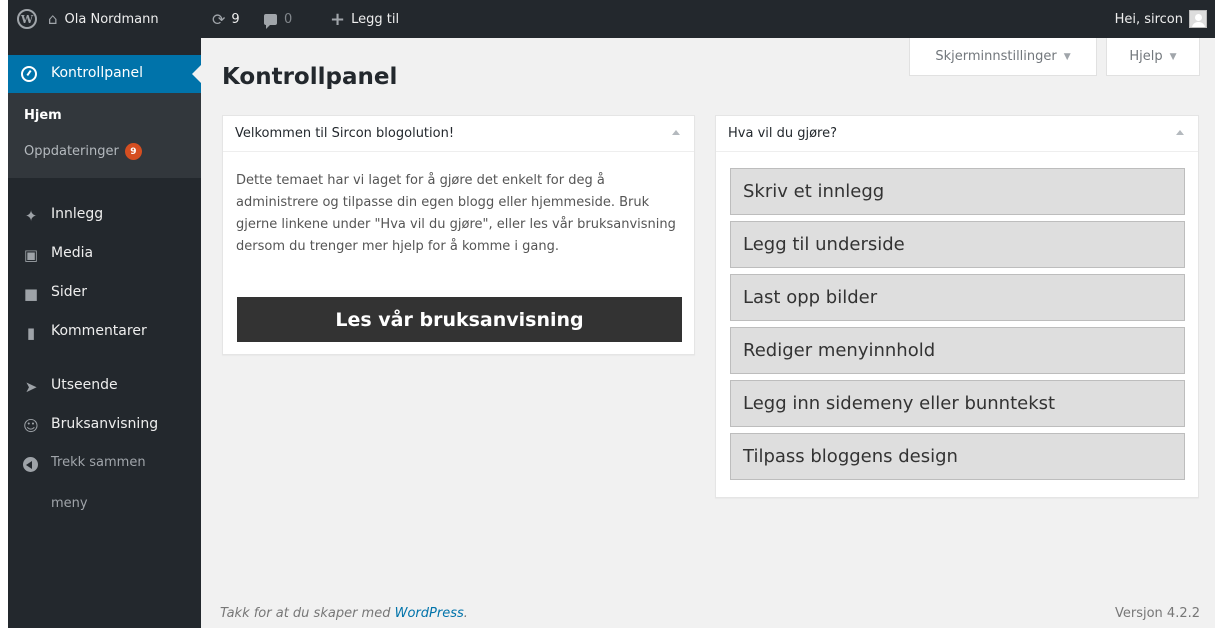 The width and height of the screenshot is (1215, 628). Describe the element at coordinates (30, 464) in the screenshot. I see `collapse-arrow-icon` at that location.